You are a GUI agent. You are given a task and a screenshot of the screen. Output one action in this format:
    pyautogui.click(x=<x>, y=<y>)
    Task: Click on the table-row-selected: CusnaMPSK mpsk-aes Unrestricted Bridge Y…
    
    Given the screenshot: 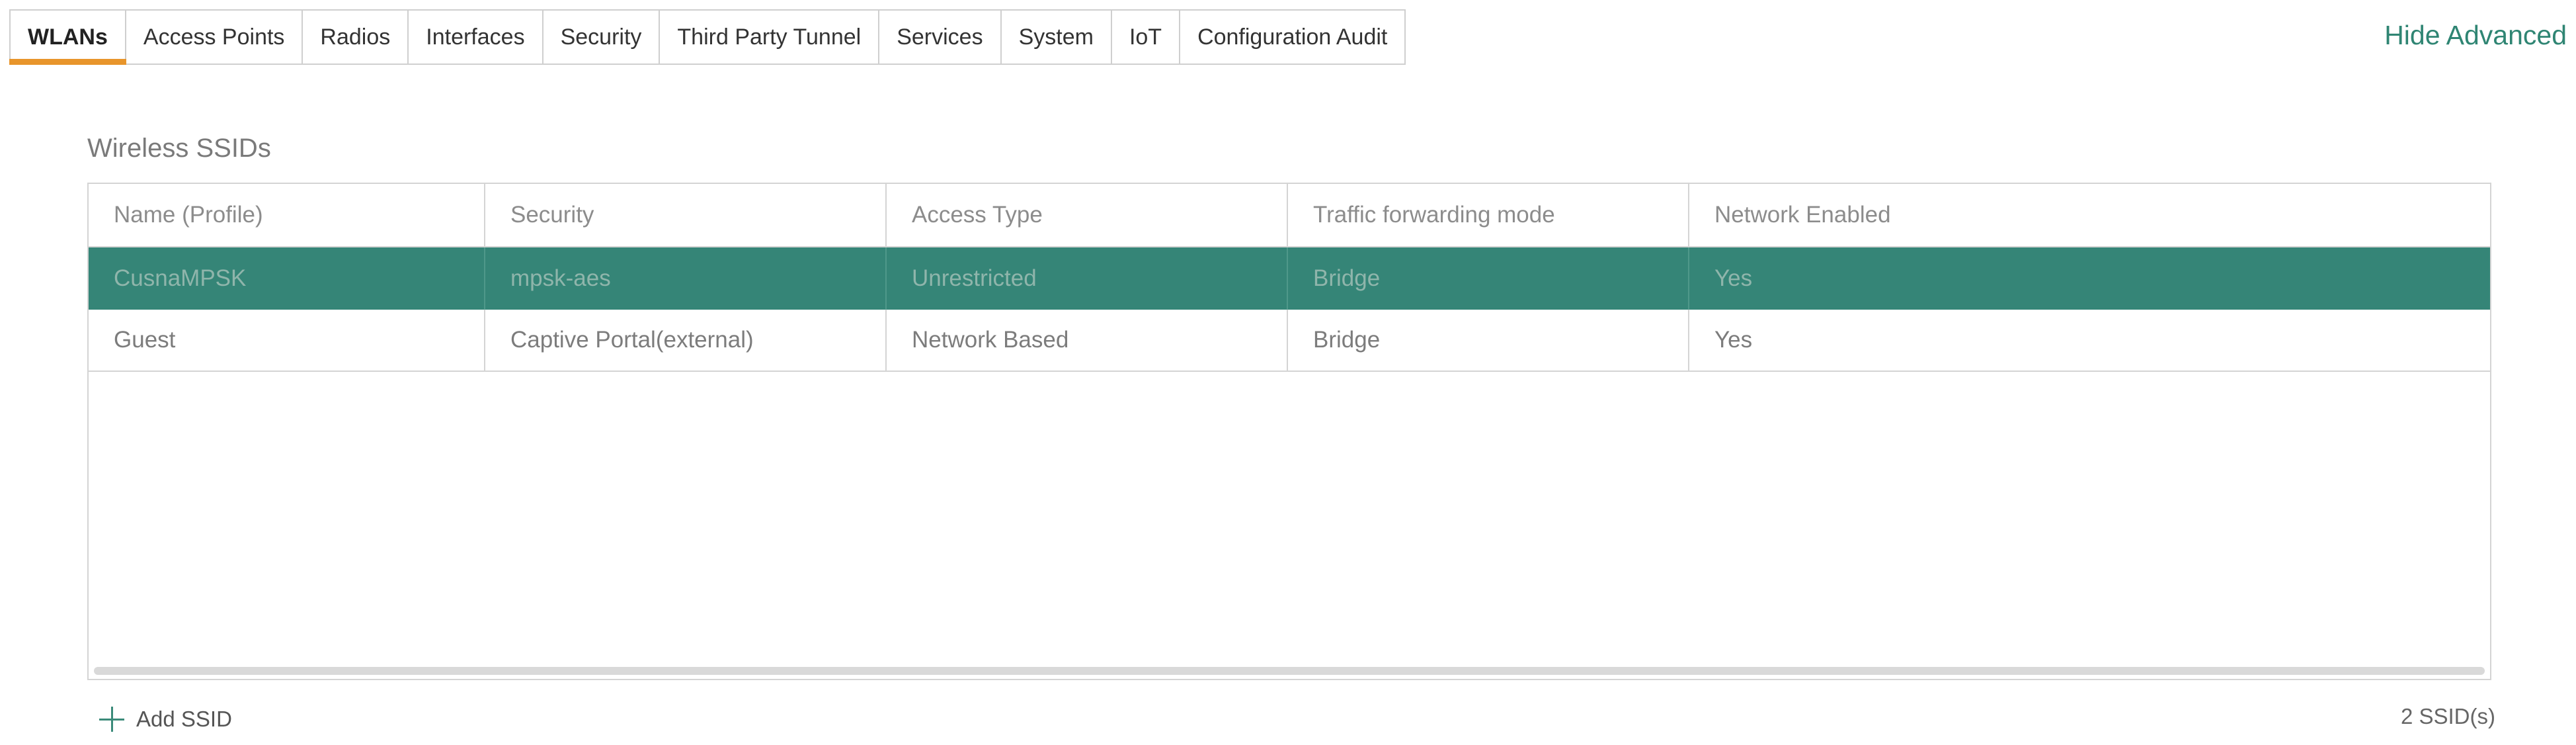 What is the action you would take?
    pyautogui.click(x=1290, y=278)
    